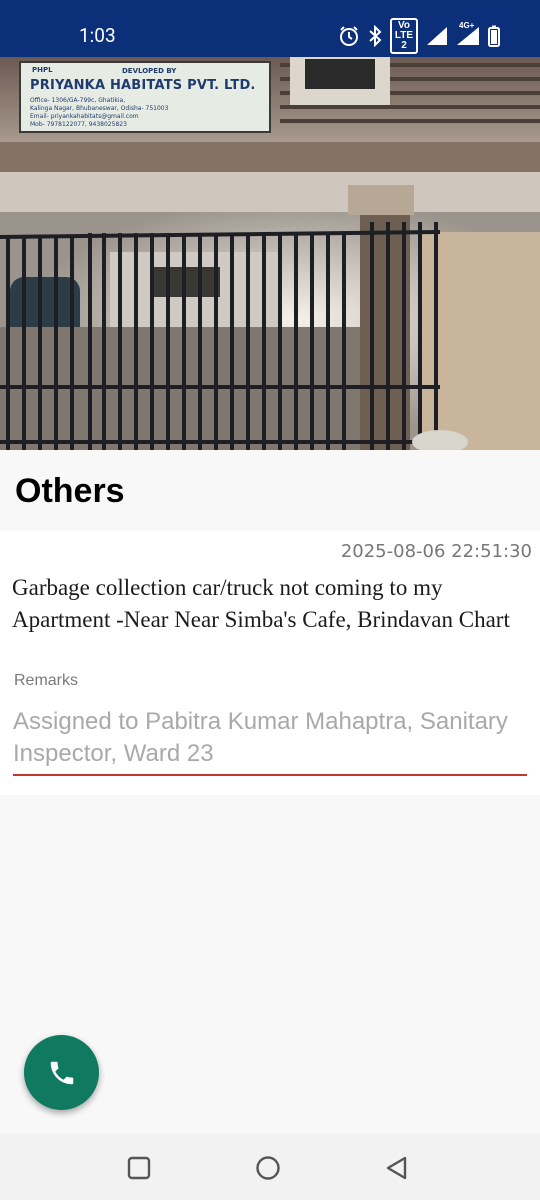 The image size is (540, 1200). I want to click on battery-icon, so click(494, 36).